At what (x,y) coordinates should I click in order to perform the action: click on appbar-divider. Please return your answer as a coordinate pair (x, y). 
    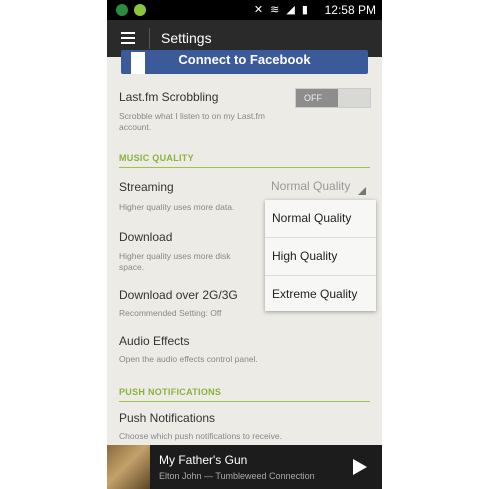
    Looking at the image, I should click on (149, 38).